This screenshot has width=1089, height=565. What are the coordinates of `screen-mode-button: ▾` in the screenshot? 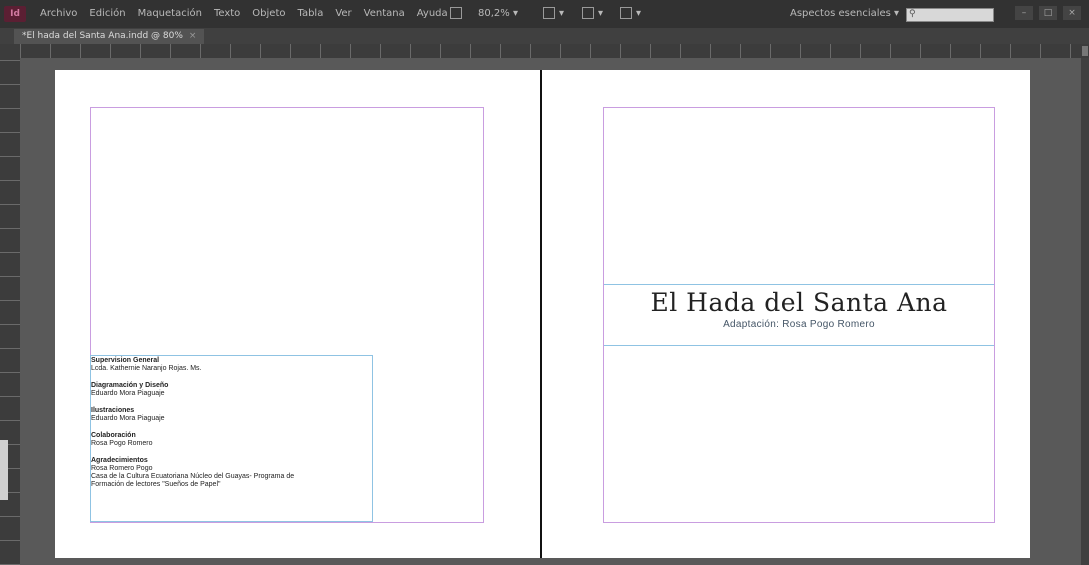 It's located at (553, 14).